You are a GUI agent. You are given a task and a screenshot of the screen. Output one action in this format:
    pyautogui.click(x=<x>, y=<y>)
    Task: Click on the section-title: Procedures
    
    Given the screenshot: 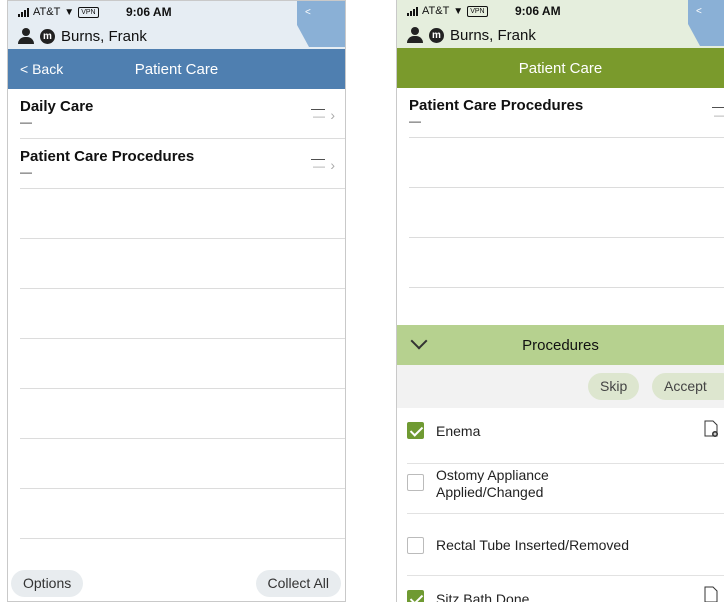 What is the action you would take?
    pyautogui.click(x=560, y=345)
    